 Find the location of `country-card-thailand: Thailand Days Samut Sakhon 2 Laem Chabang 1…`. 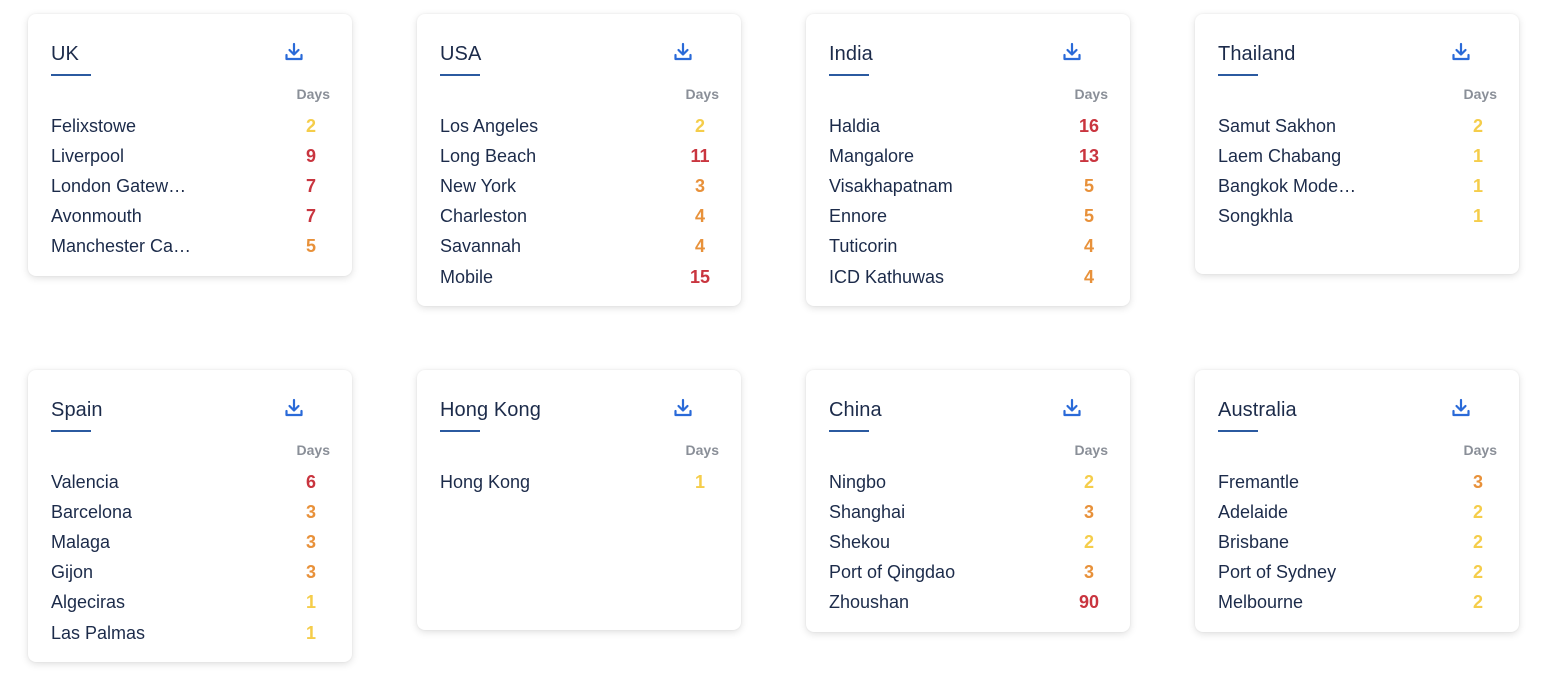

country-card-thailand: Thailand Days Samut Sakhon 2 Laem Chabang 1… is located at coordinates (1357, 144).